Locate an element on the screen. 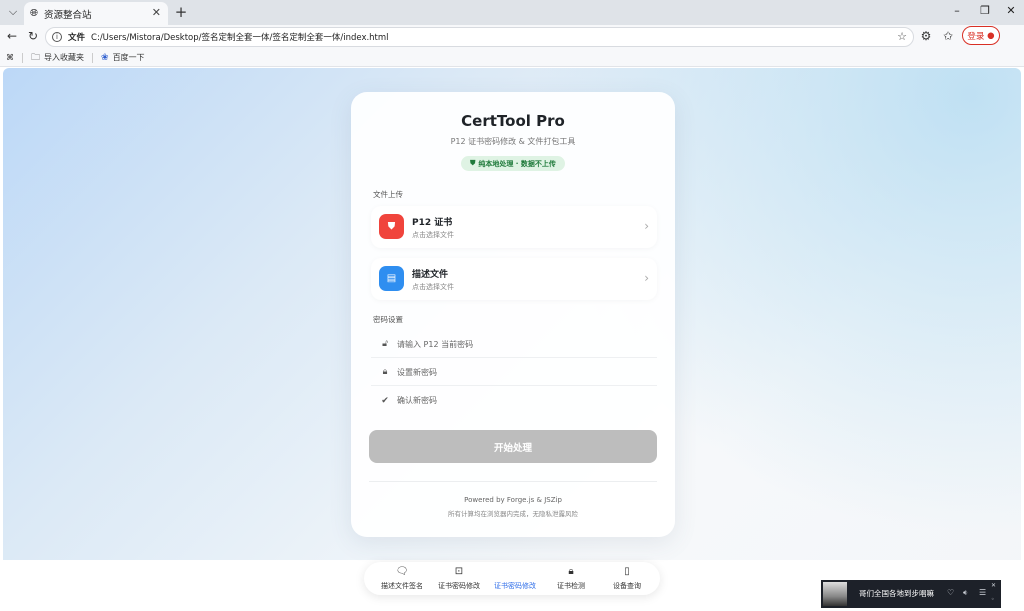  expand-icon: ◦ is located at coordinates (993, 599).